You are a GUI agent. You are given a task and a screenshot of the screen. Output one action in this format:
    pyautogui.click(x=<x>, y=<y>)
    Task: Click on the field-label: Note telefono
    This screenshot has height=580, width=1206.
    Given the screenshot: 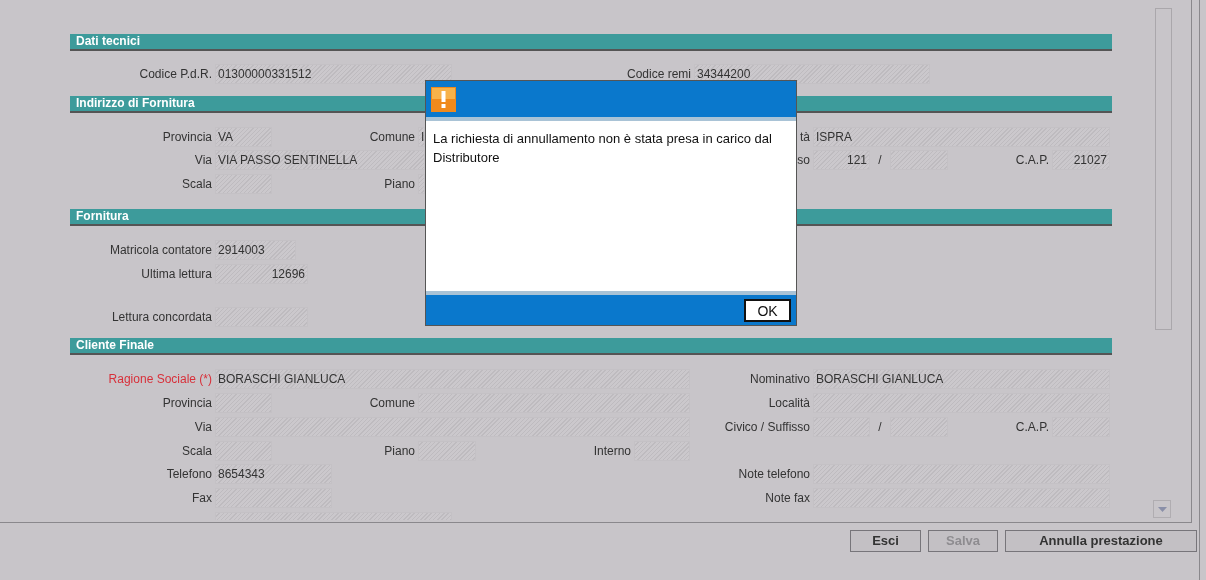 What is the action you would take?
    pyautogui.click(x=774, y=474)
    